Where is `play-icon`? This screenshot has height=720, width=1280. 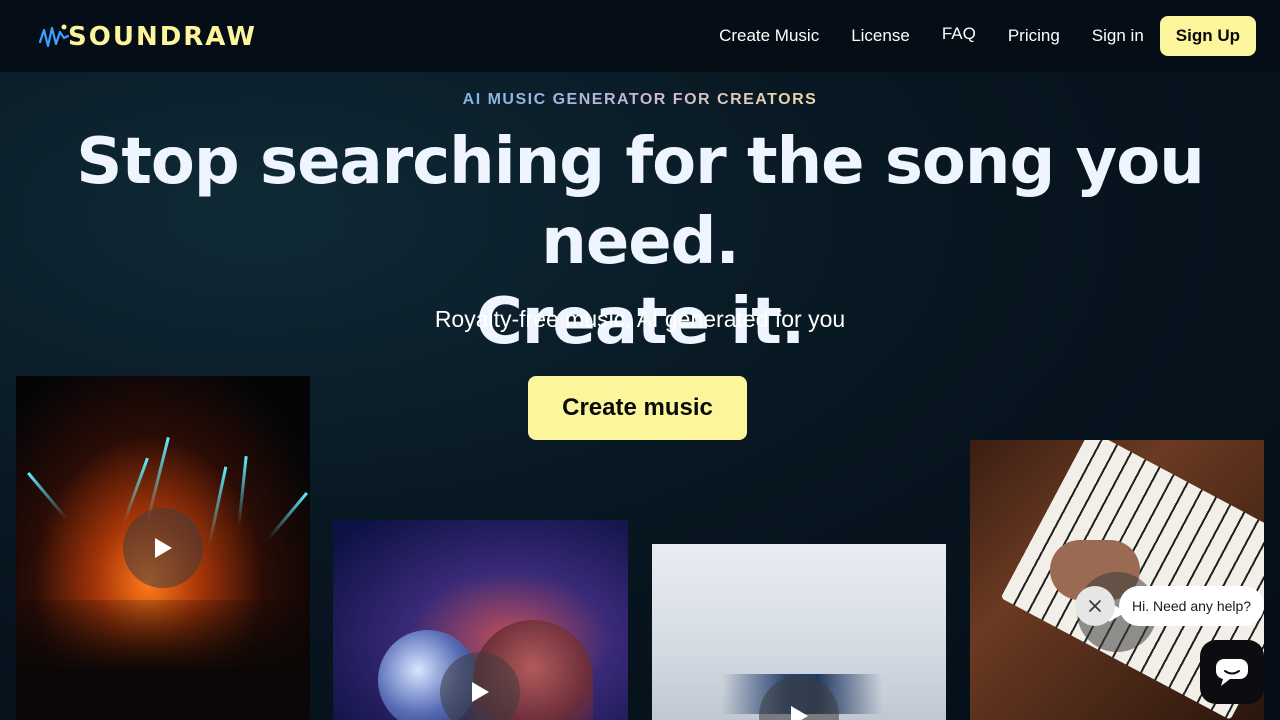 play-icon is located at coordinates (163, 548).